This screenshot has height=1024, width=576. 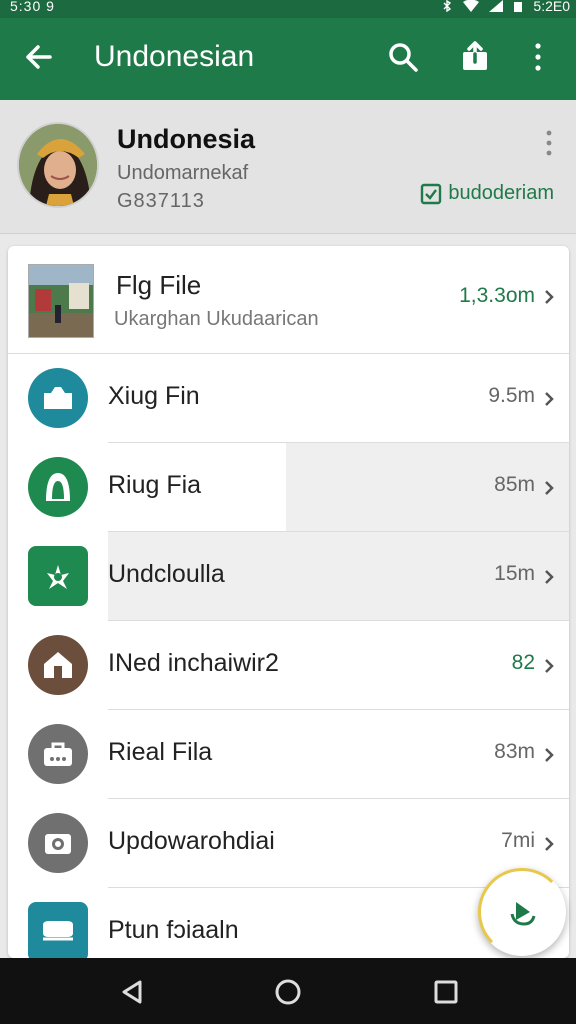 I want to click on play-circle-icon, so click(x=523, y=914).